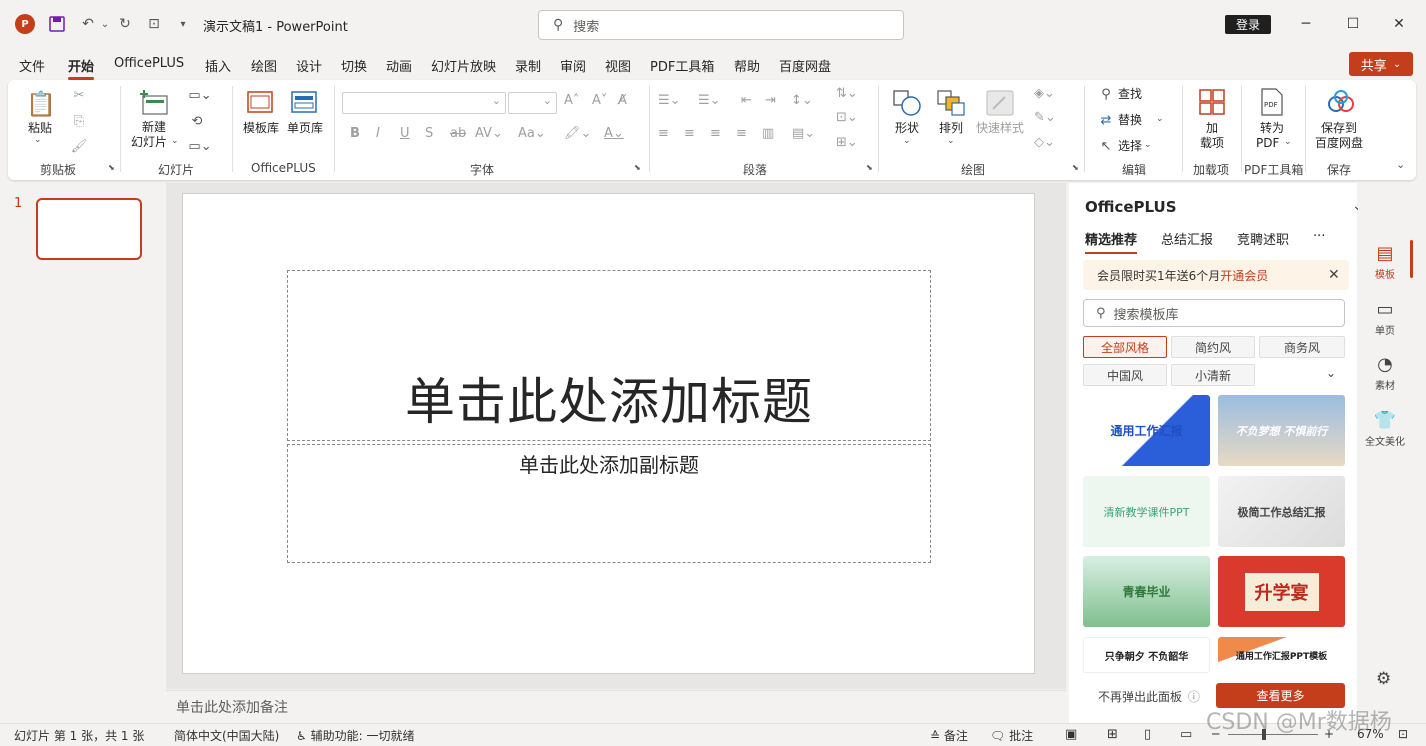  Describe the element at coordinates (1383, 679) in the screenshot. I see `settings-gear-icon: ⚙` at that location.